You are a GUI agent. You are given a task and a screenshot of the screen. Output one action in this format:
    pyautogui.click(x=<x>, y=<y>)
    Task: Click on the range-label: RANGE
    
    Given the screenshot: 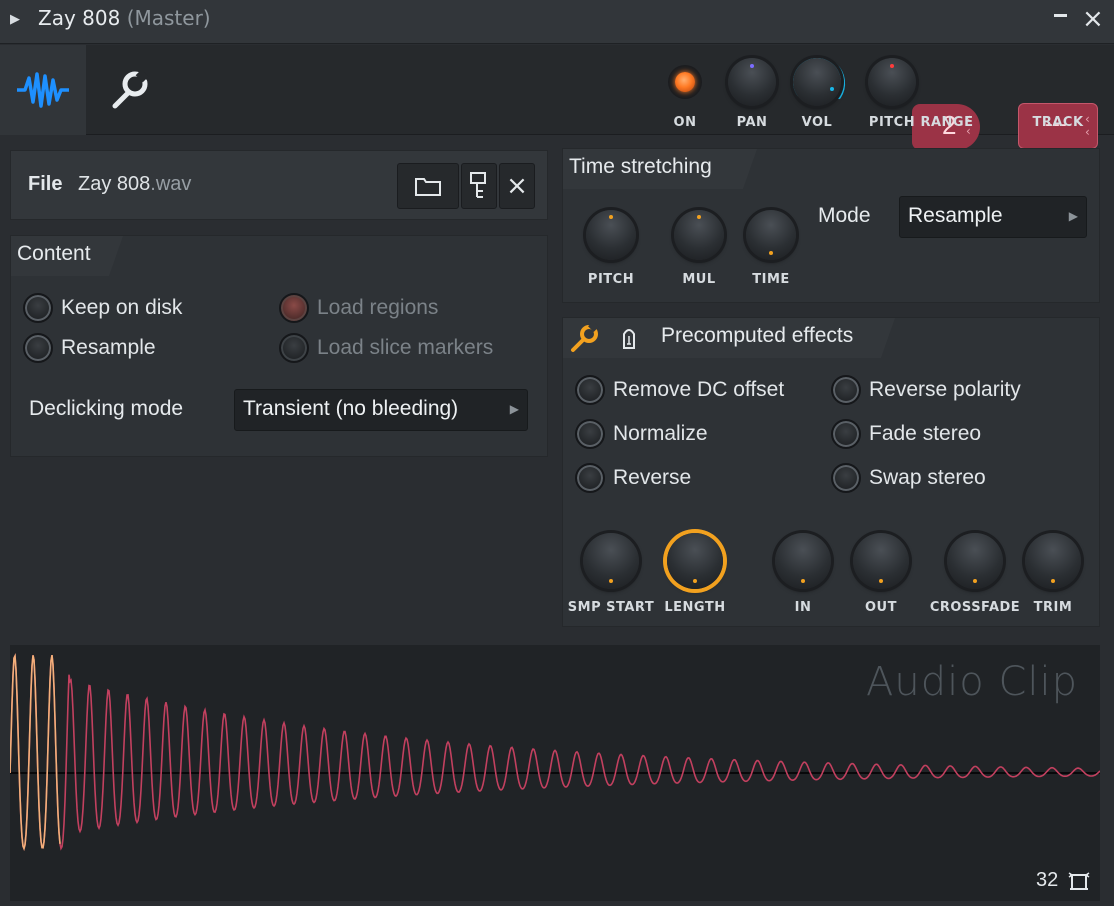 What is the action you would take?
    pyautogui.click(x=947, y=122)
    